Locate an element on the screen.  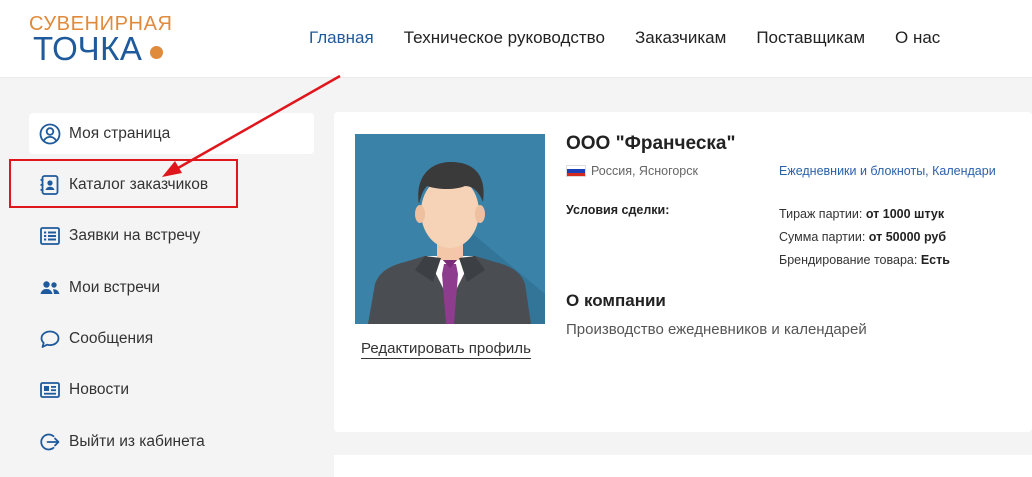
secondary-card is located at coordinates (683, 466).